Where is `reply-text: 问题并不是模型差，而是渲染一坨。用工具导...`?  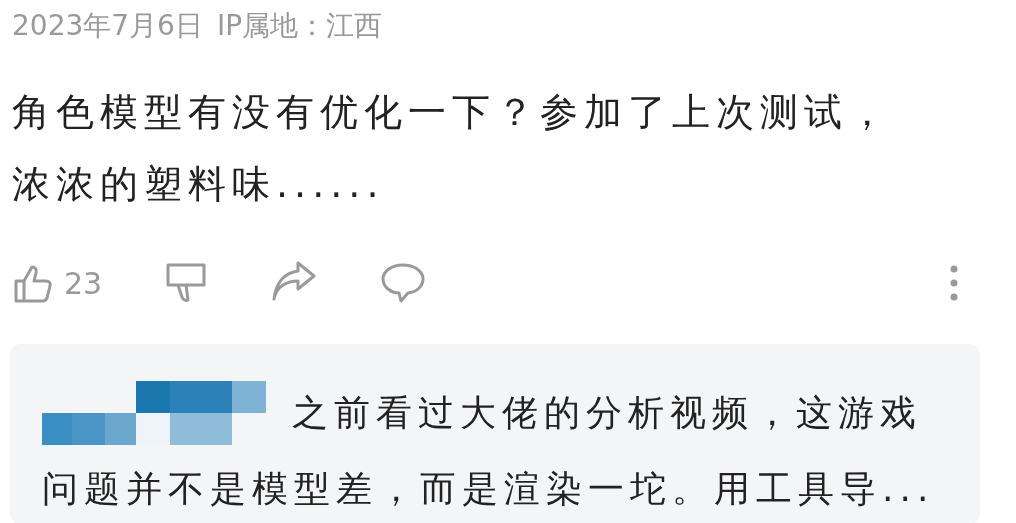
reply-text: 问题并不是模型差，而是渲染一坨。用工具导... is located at coordinates (488, 488).